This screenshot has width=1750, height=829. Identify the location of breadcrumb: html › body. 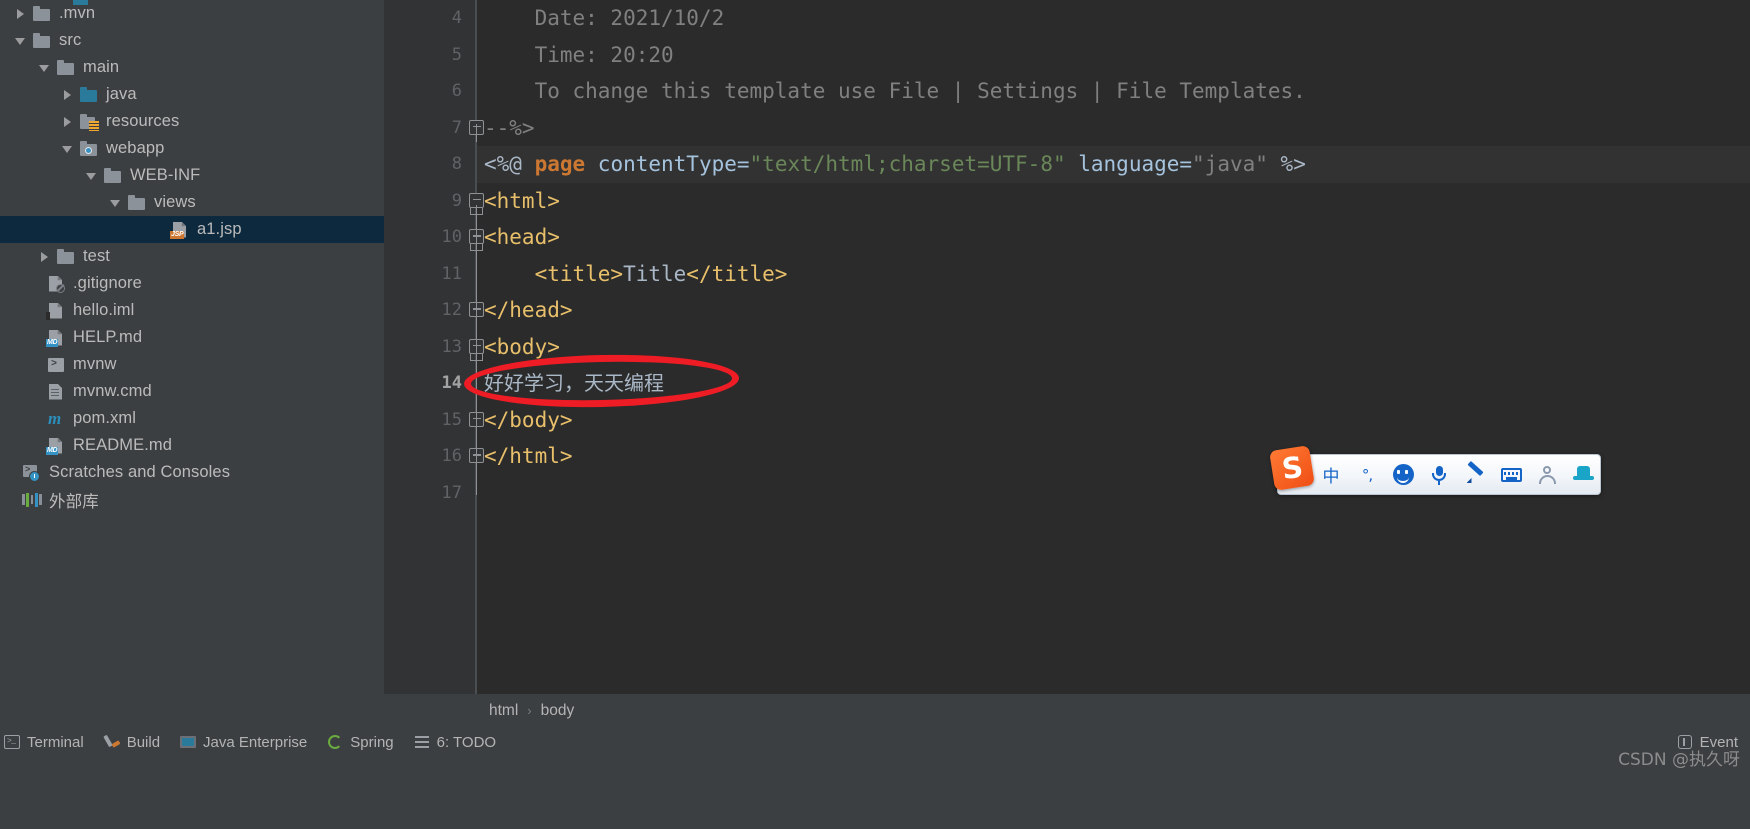
(1067, 710).